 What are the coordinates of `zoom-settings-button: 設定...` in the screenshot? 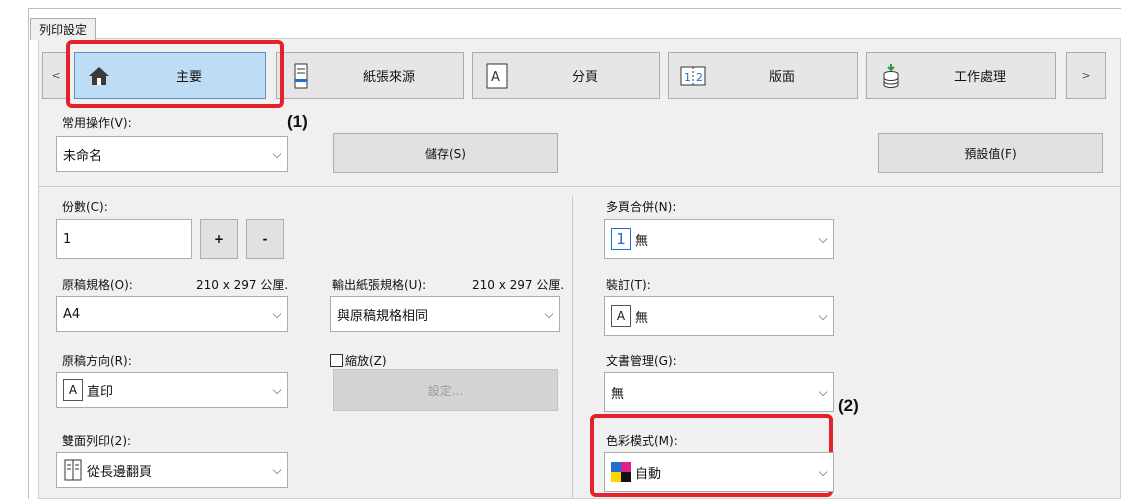 It's located at (445, 390).